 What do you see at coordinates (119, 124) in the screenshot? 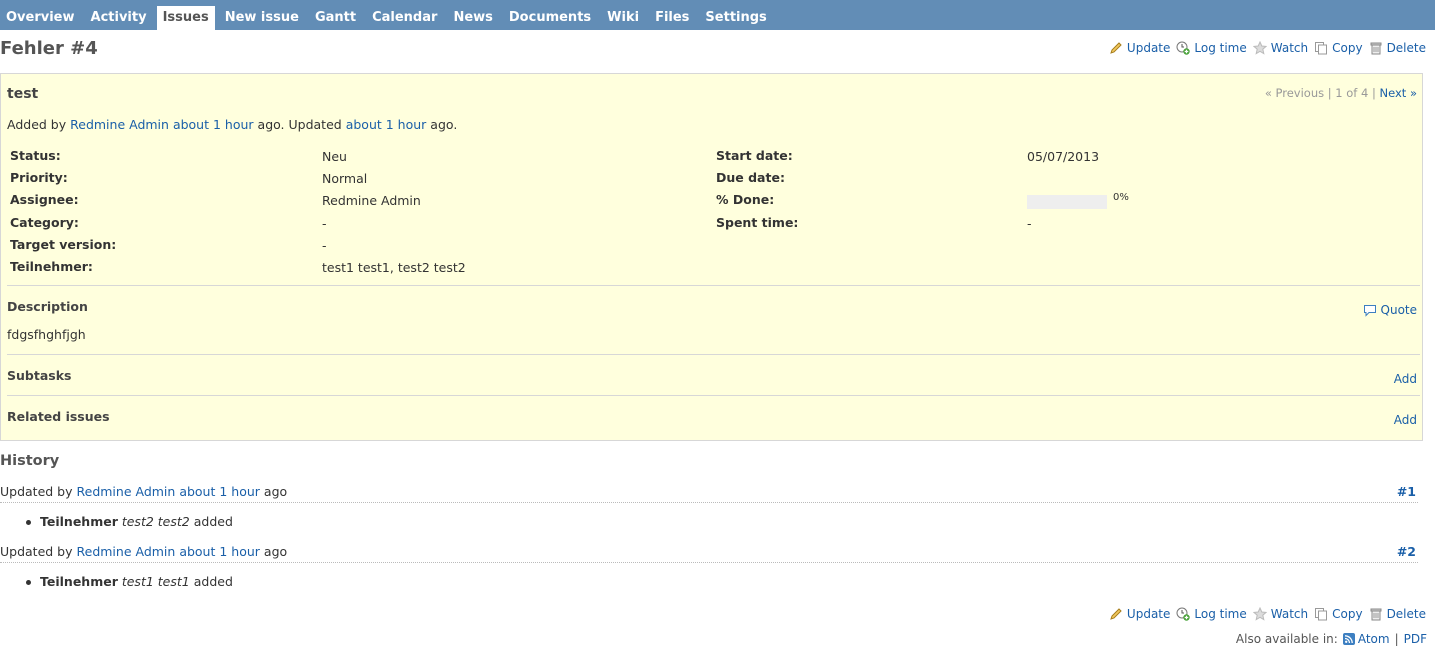
I see `author-link: Redmine Admin` at bounding box center [119, 124].